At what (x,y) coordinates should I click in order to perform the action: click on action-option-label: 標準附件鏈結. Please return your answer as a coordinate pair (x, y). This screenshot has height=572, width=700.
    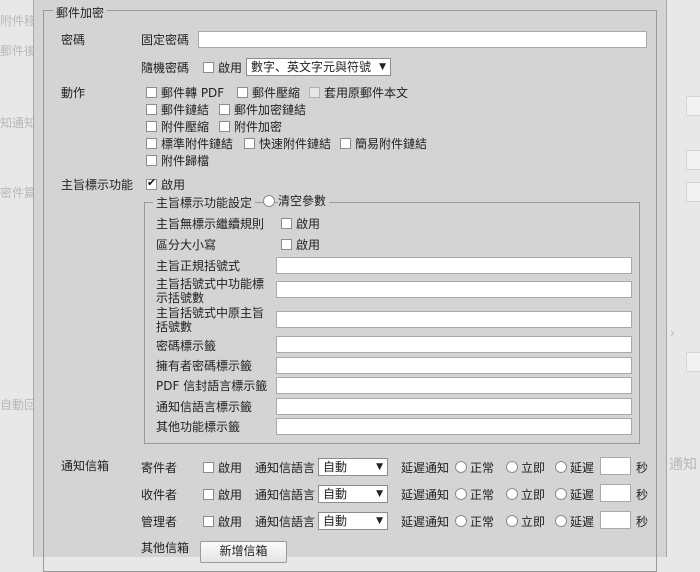
    Looking at the image, I should click on (197, 144).